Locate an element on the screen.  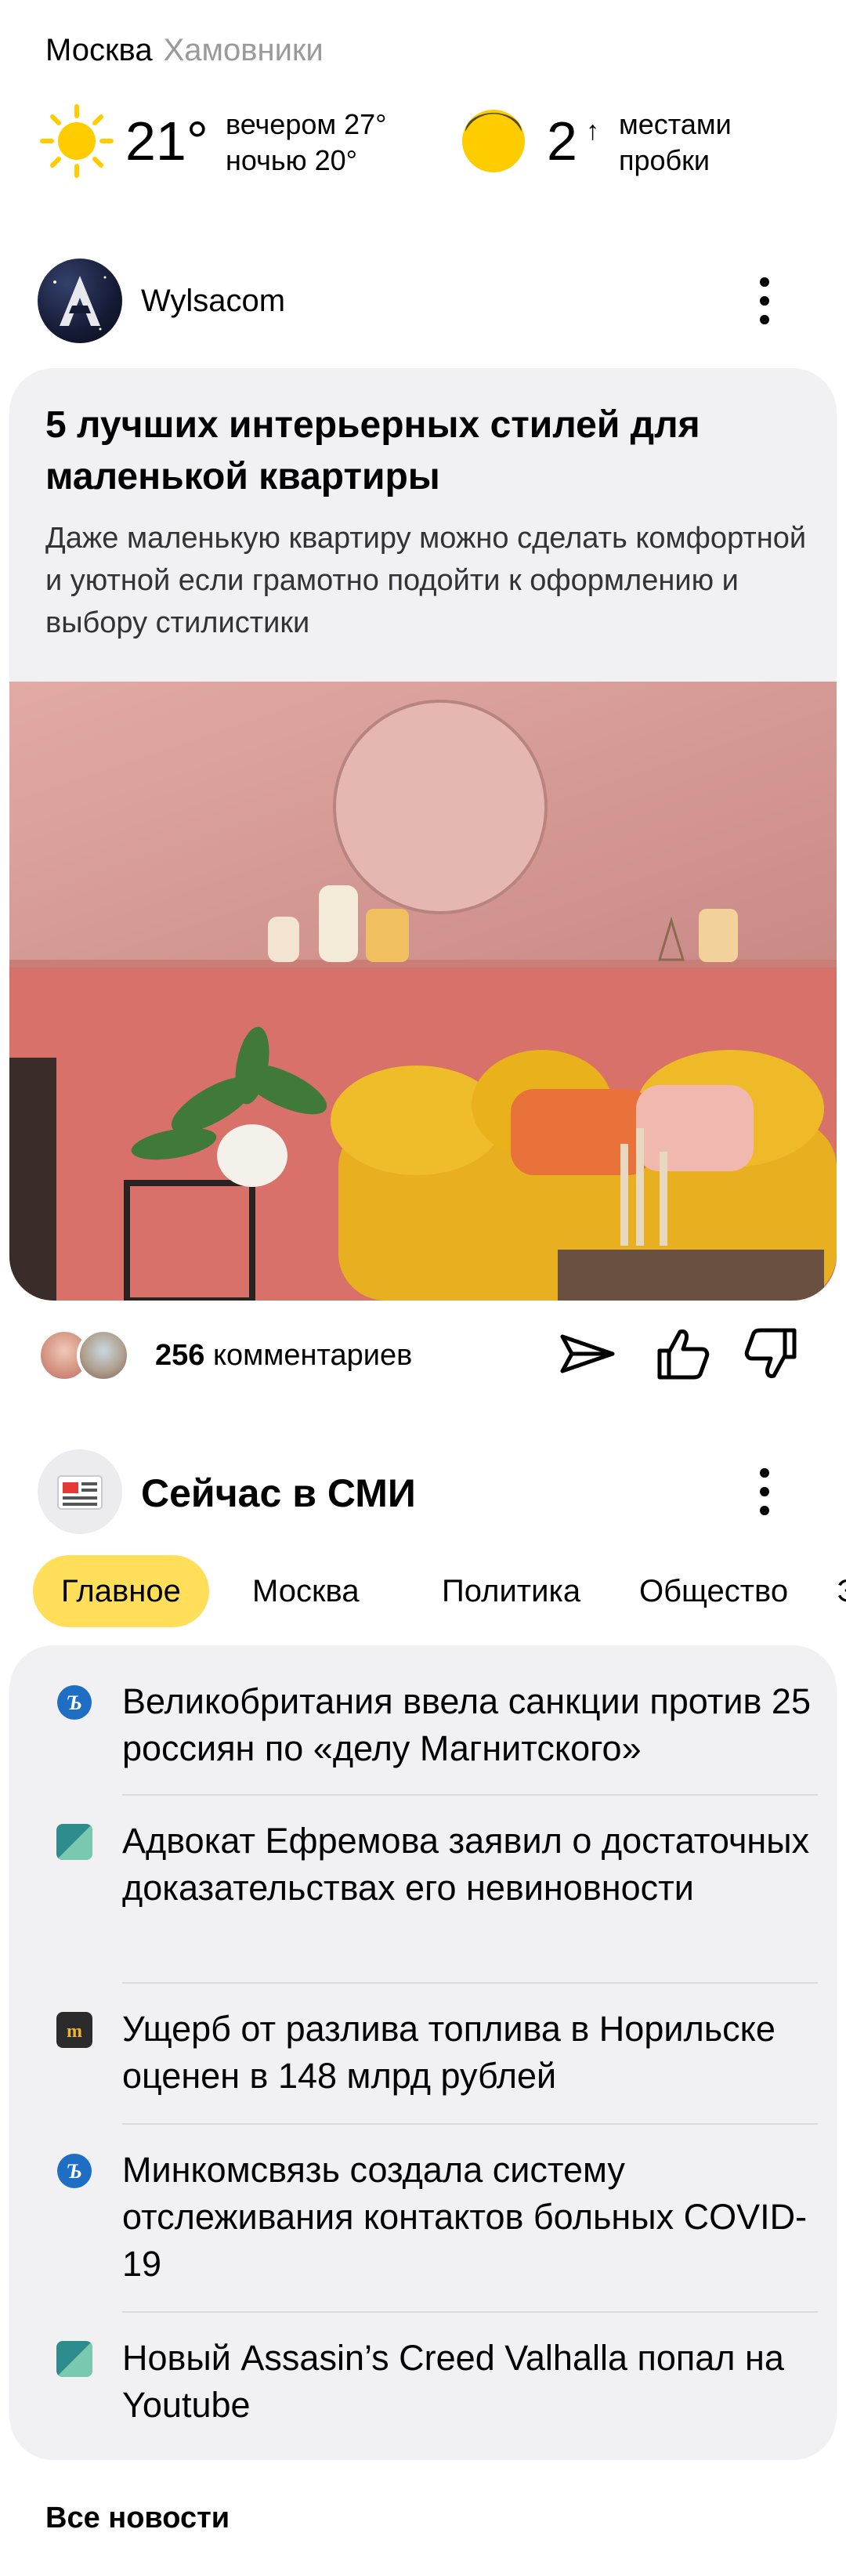
news-section-title: Сейчас в СМИ is located at coordinates (278, 1494).